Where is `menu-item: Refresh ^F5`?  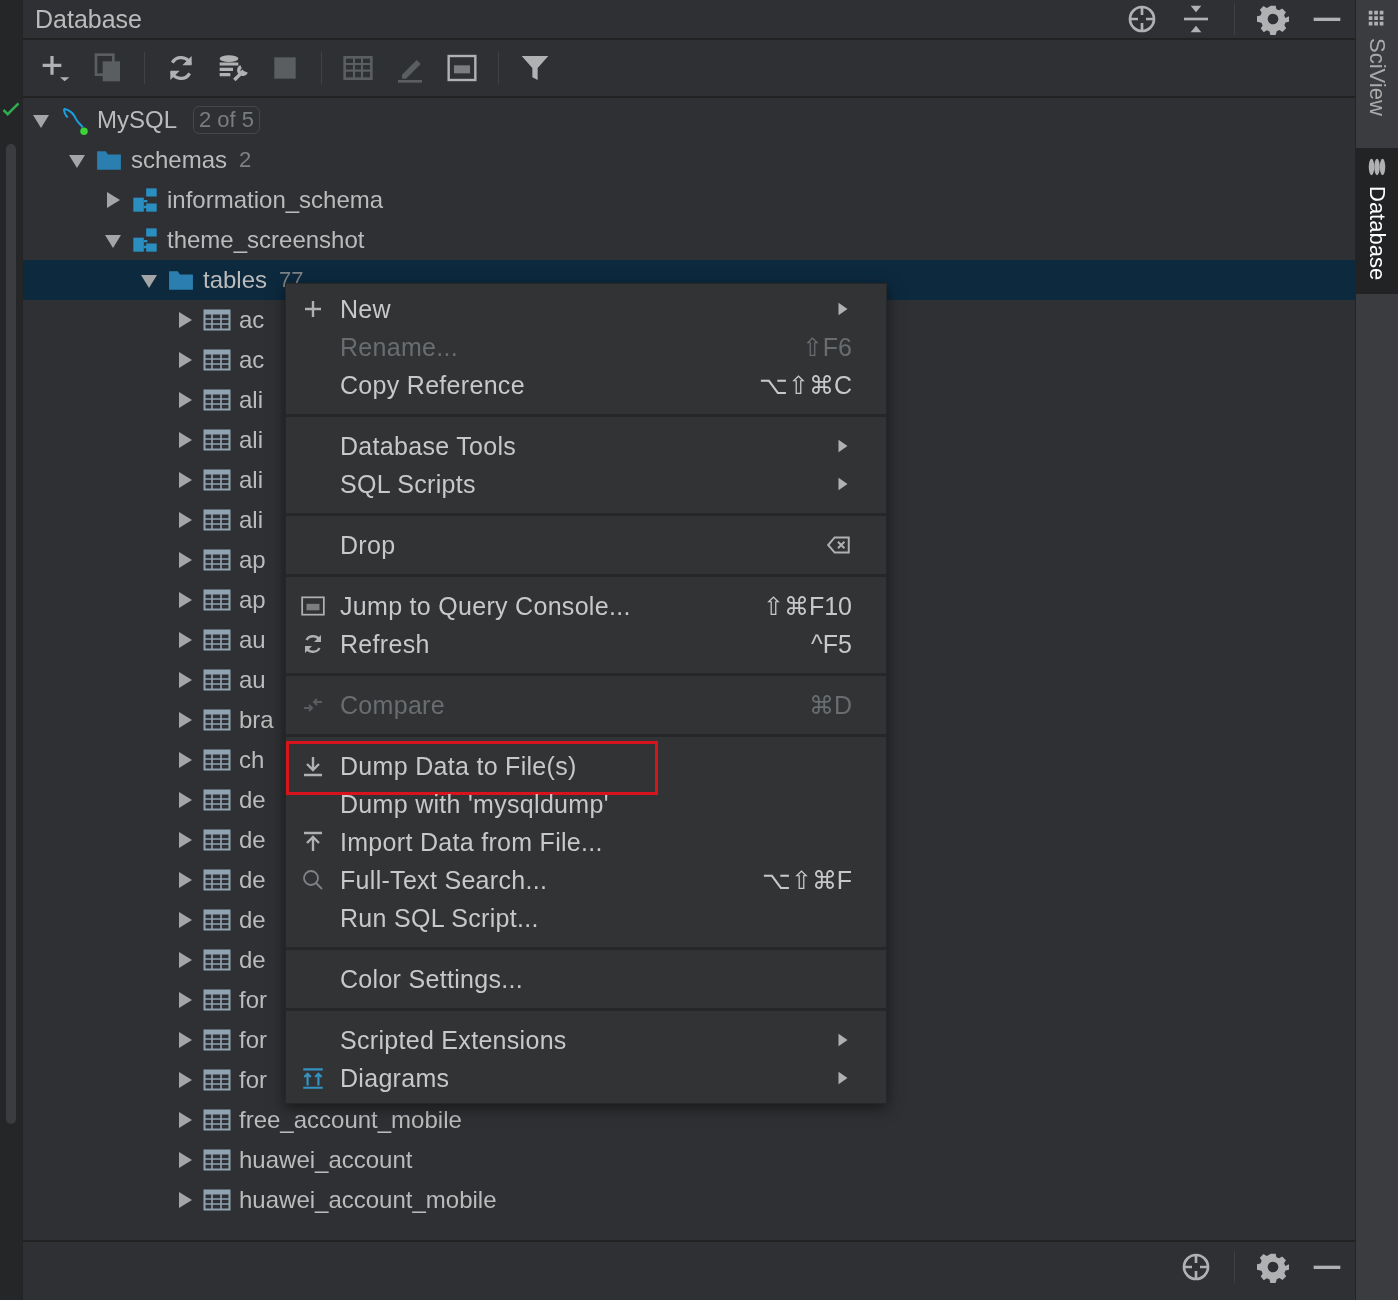 menu-item: Refresh ^F5 is located at coordinates (586, 644).